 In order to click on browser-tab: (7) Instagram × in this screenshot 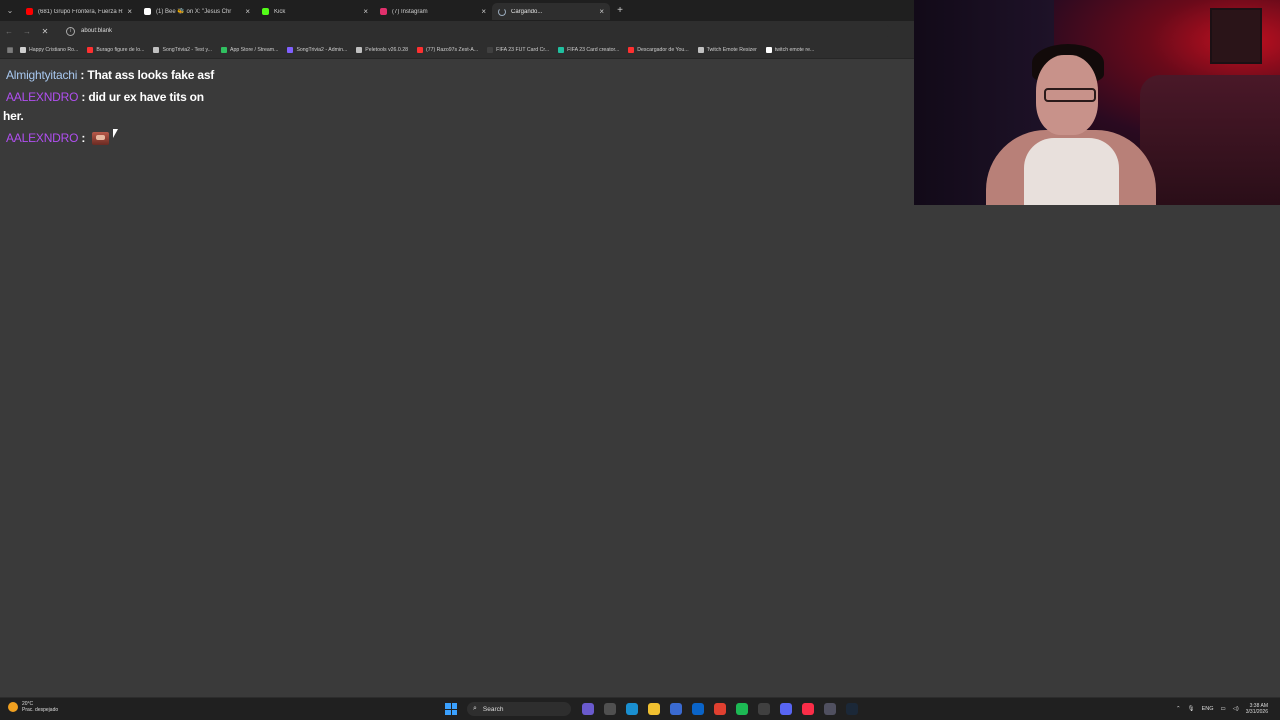, I will do `click(433, 11)`.